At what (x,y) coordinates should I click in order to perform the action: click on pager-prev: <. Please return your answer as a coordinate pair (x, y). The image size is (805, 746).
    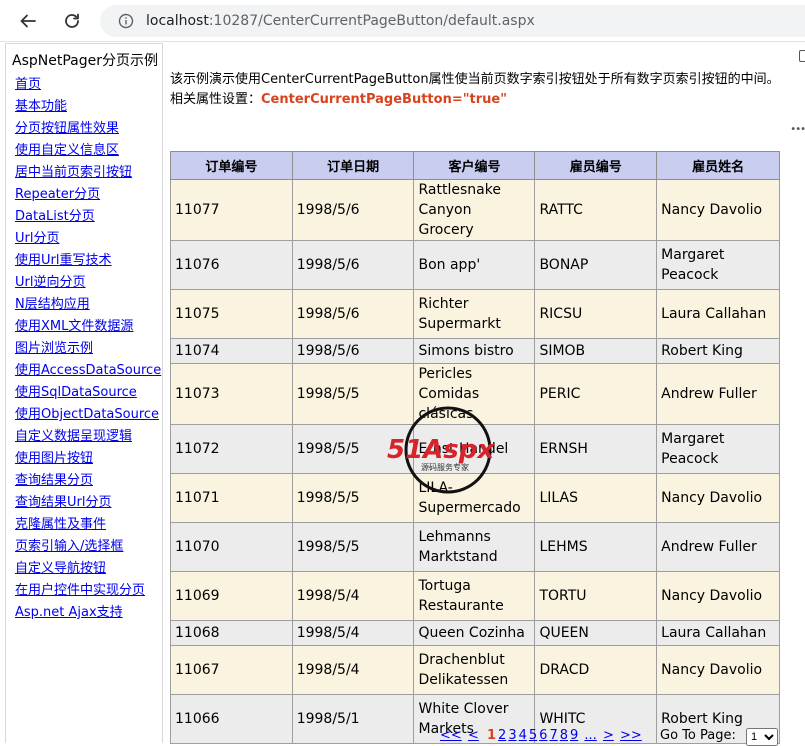
    Looking at the image, I should click on (473, 735).